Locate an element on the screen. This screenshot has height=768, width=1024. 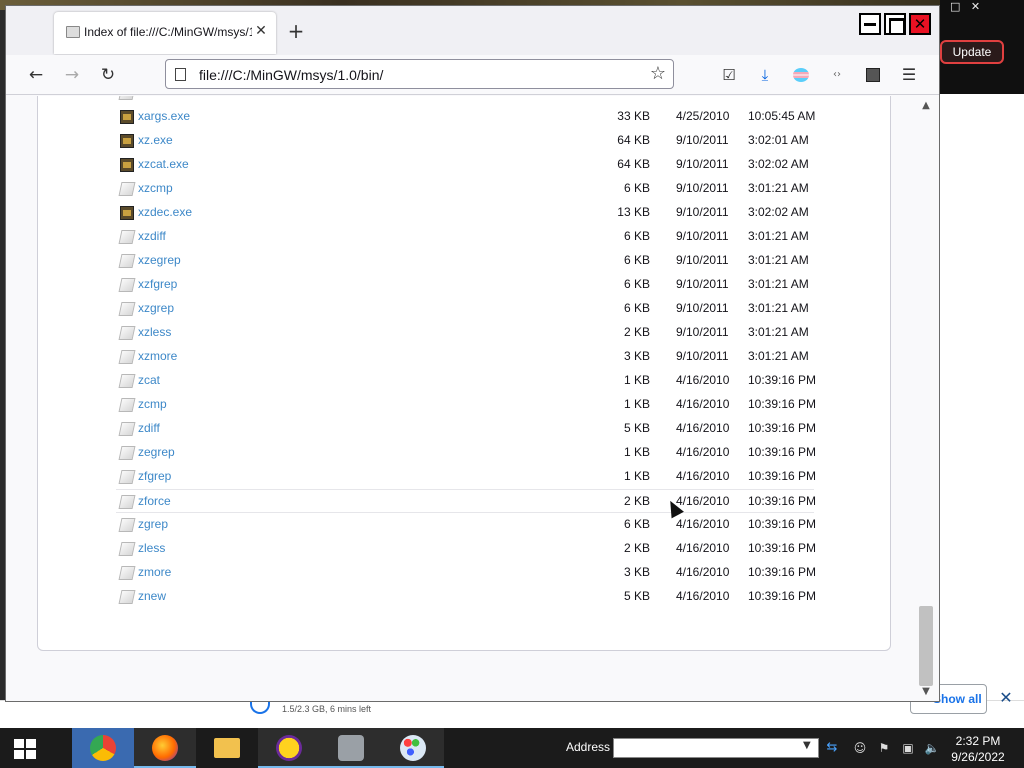
file-time: 10:05:45 AM is located at coordinates (782, 116).